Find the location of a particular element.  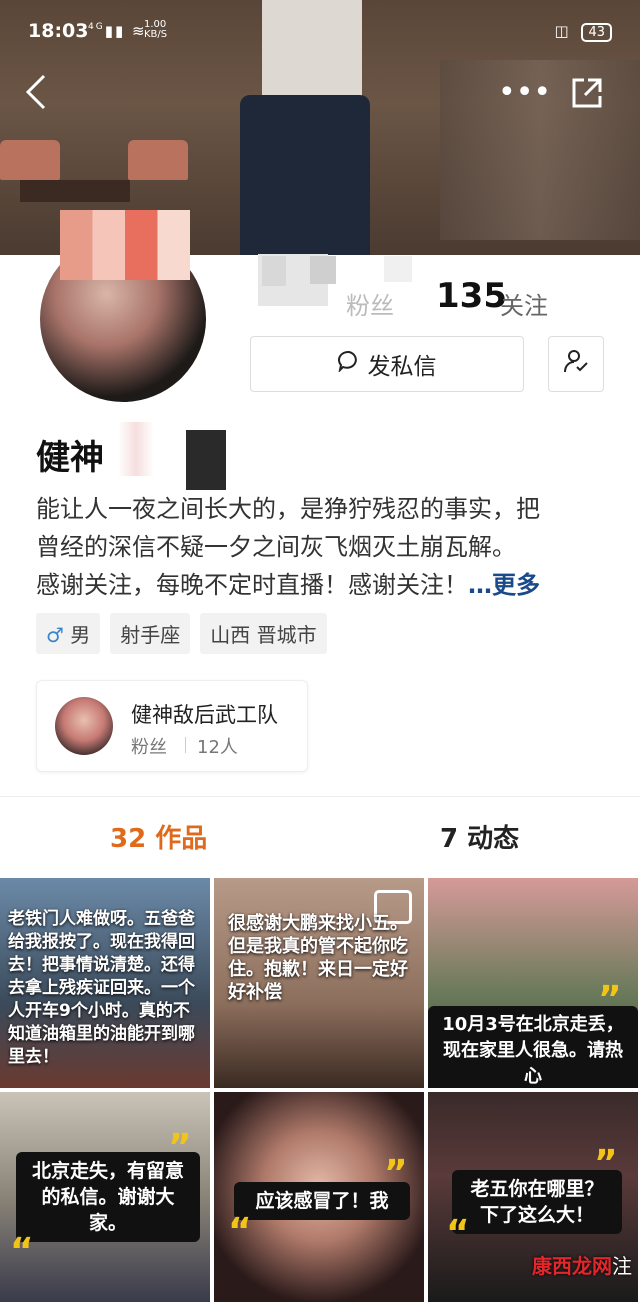

video-caption: 很感谢大鹏来找小五。但是我真的管不起你吃住。抱歉！来日一定好好补偿 is located at coordinates (318, 958).